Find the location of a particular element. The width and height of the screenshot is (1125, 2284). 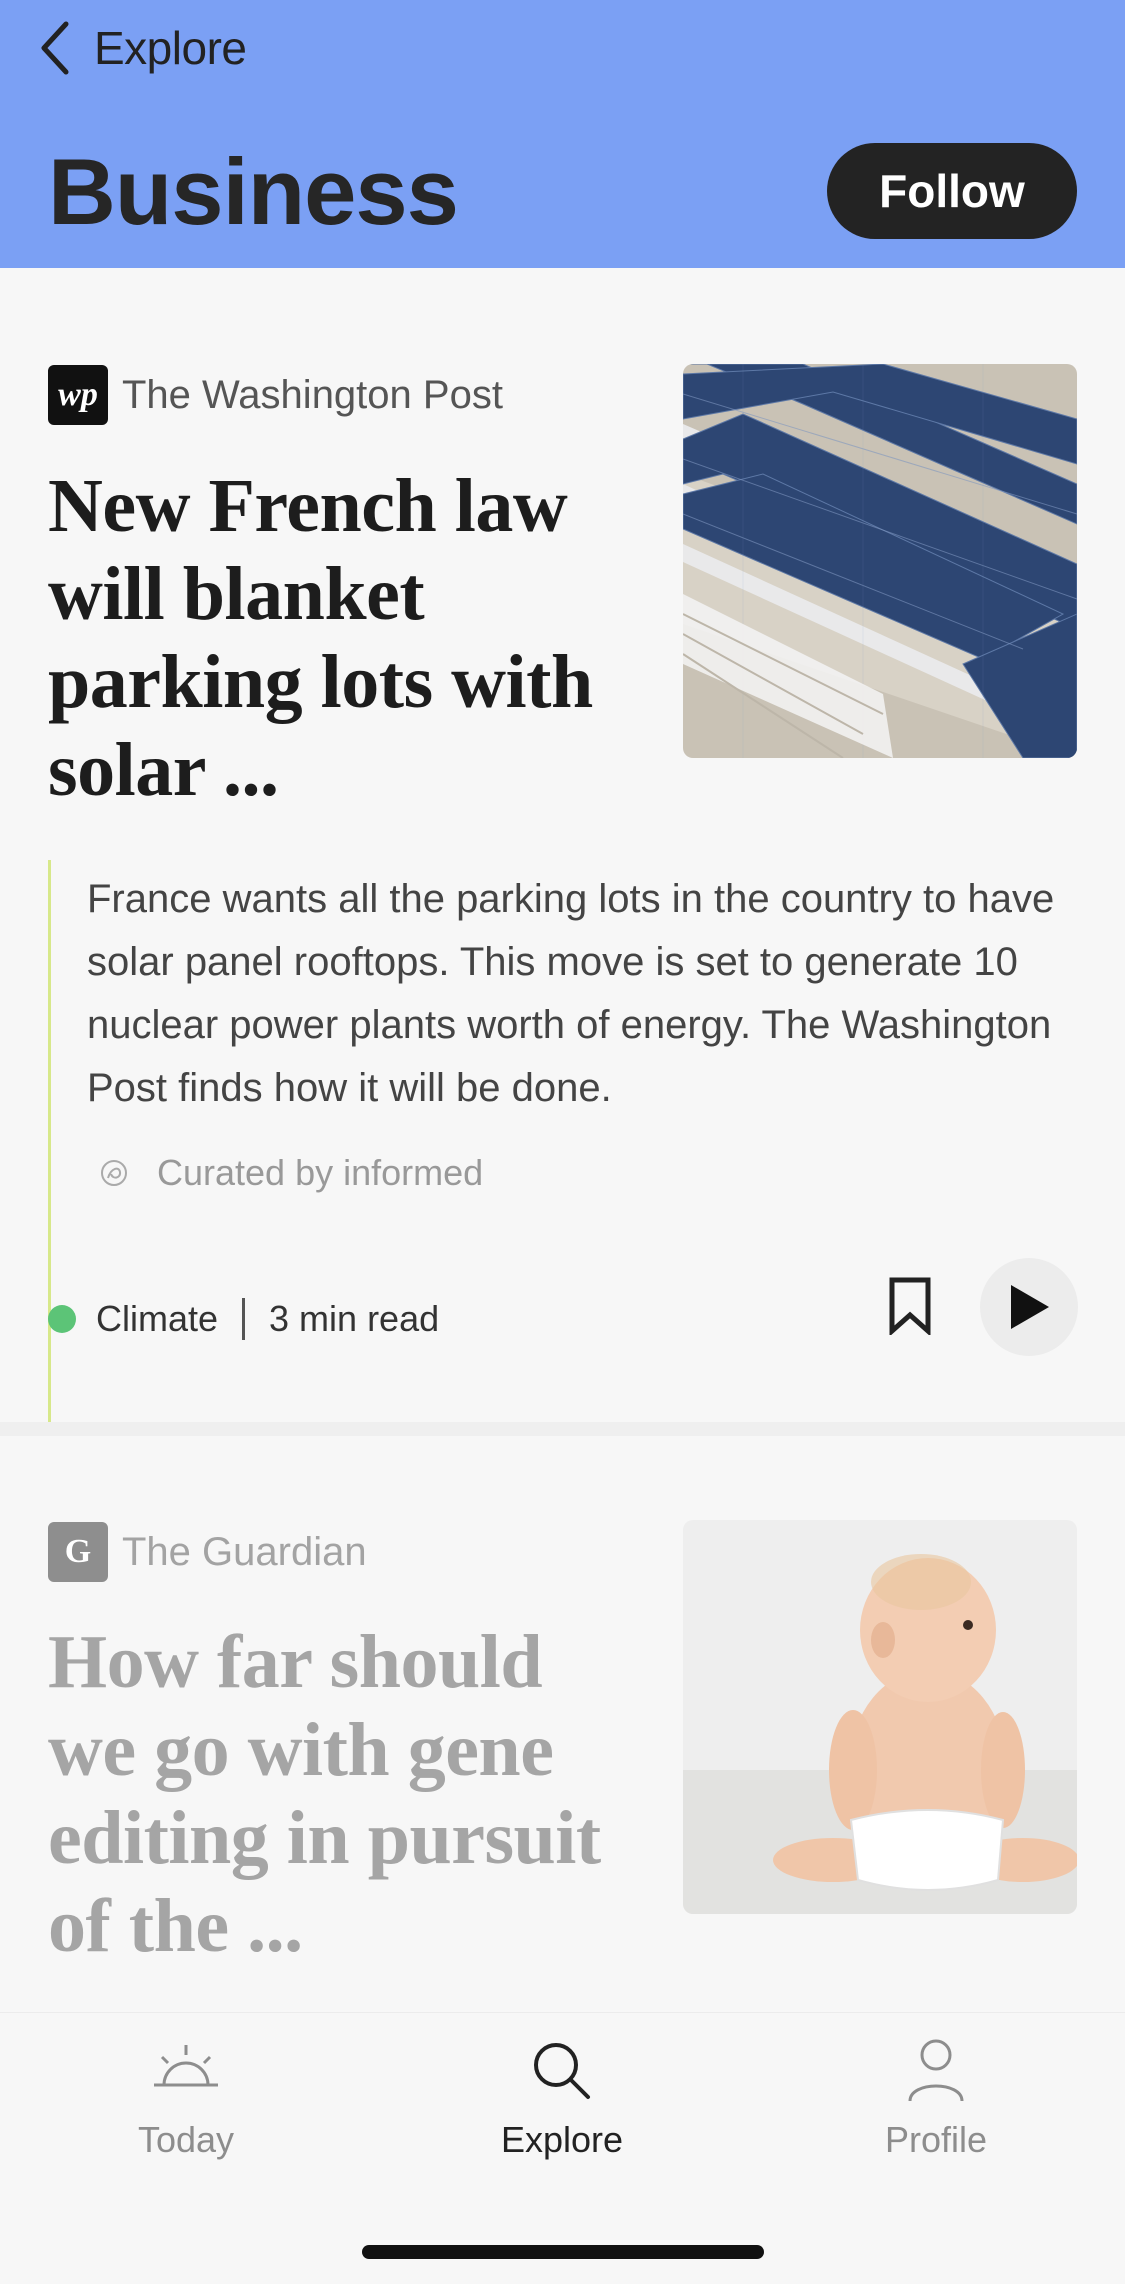

tab-today: Today is located at coordinates (186, 2098).